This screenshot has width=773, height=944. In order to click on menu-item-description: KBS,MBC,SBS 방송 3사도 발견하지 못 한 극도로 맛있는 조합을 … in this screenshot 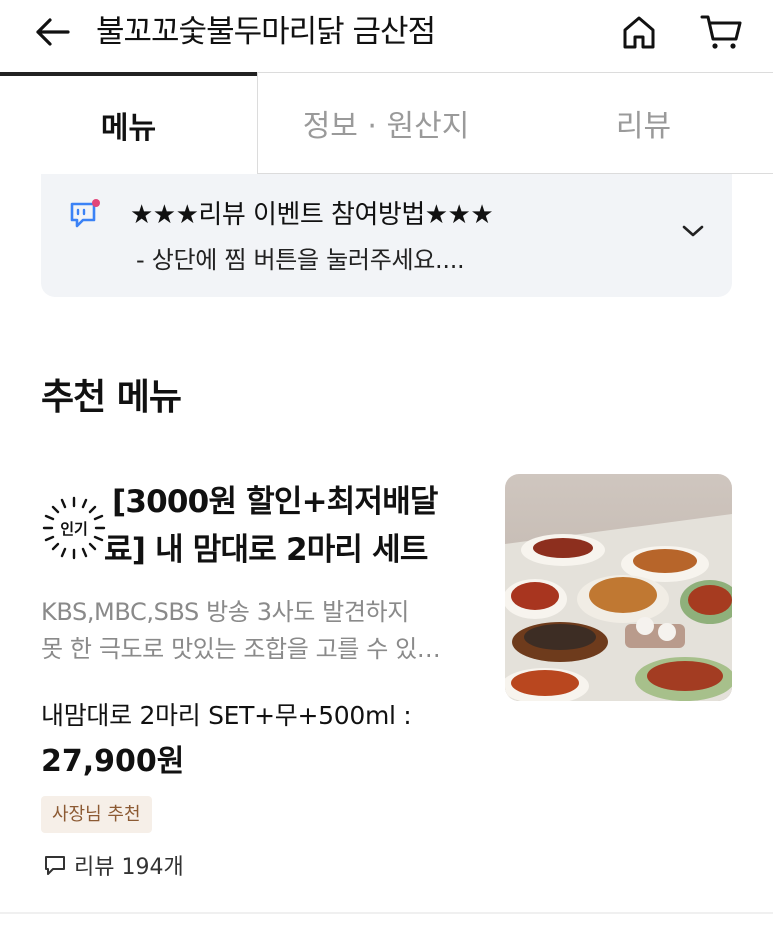, I will do `click(261, 631)`.